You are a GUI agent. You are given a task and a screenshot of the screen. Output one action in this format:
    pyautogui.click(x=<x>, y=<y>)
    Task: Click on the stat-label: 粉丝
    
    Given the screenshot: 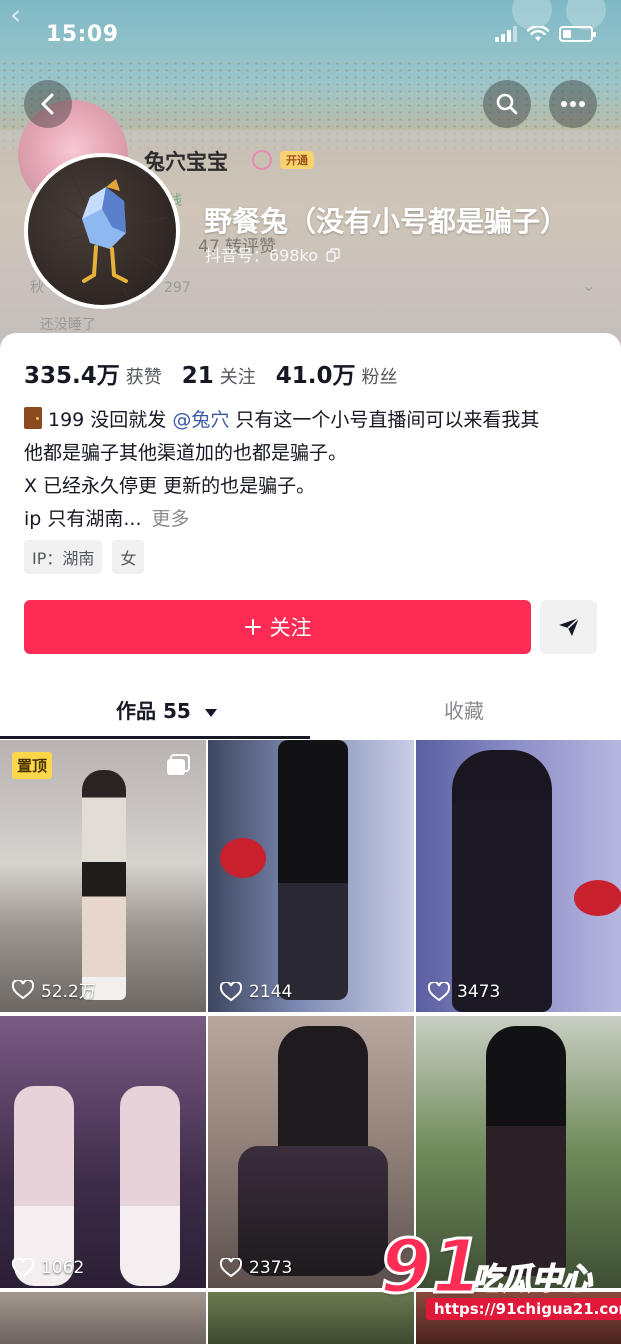 What is the action you would take?
    pyautogui.click(x=379, y=377)
    